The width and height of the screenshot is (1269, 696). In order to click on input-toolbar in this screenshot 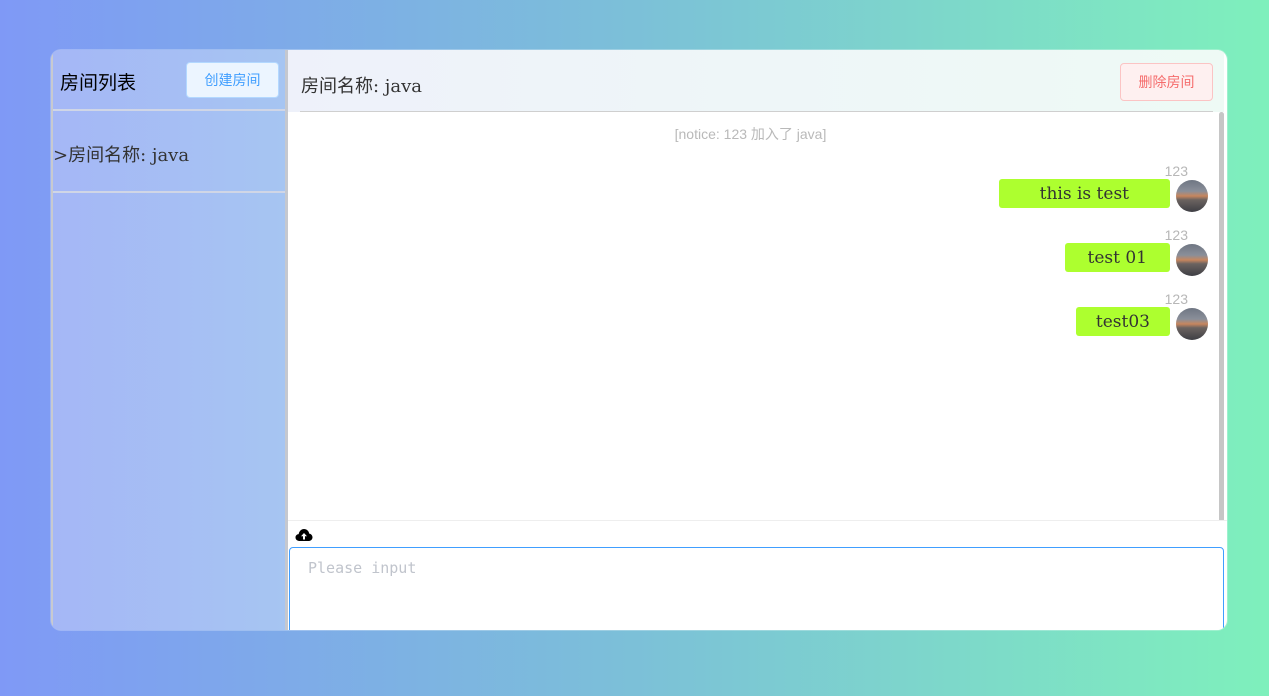, I will do `click(757, 533)`.